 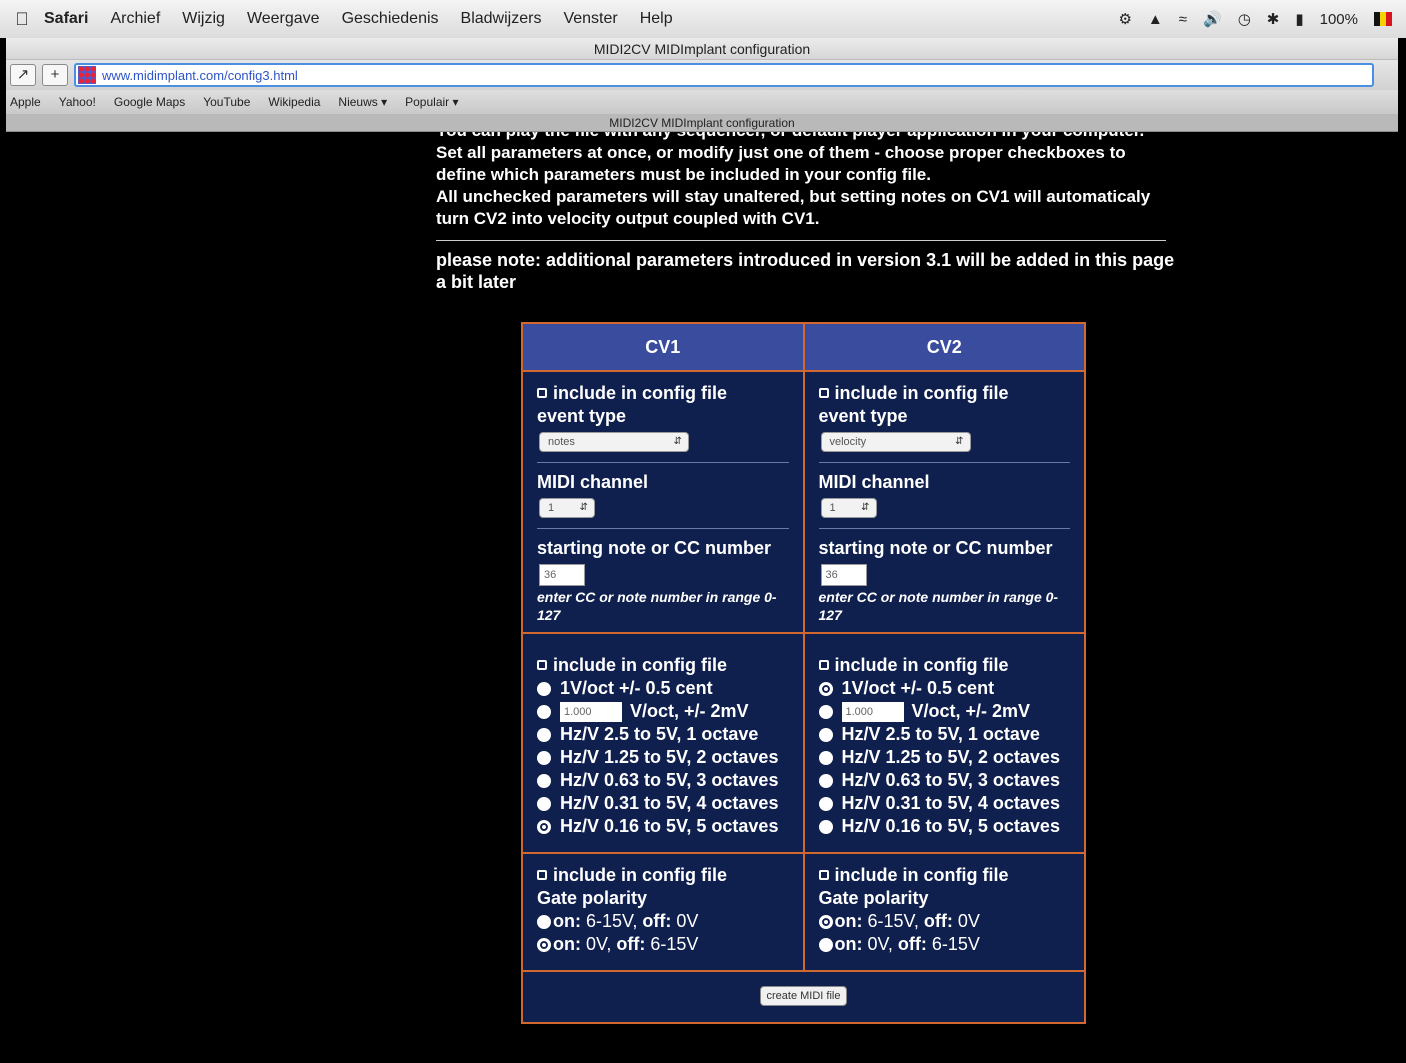 What do you see at coordinates (656, 19) in the screenshot?
I see `menu-help: Help` at bounding box center [656, 19].